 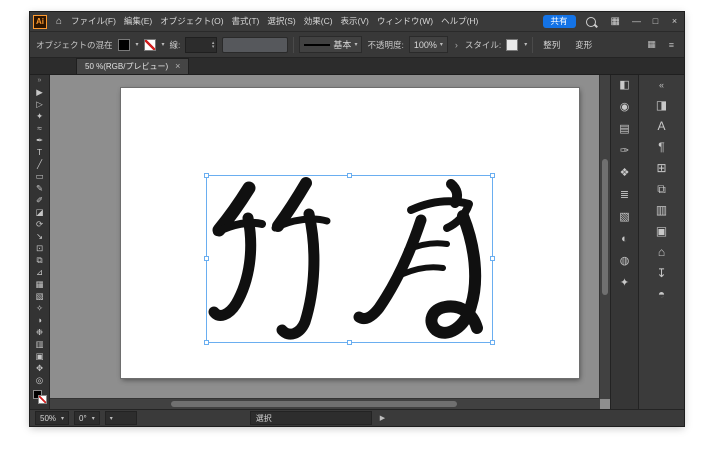 What do you see at coordinates (39, 104) in the screenshot?
I see `direct-selection-tool: ▷` at bounding box center [39, 104].